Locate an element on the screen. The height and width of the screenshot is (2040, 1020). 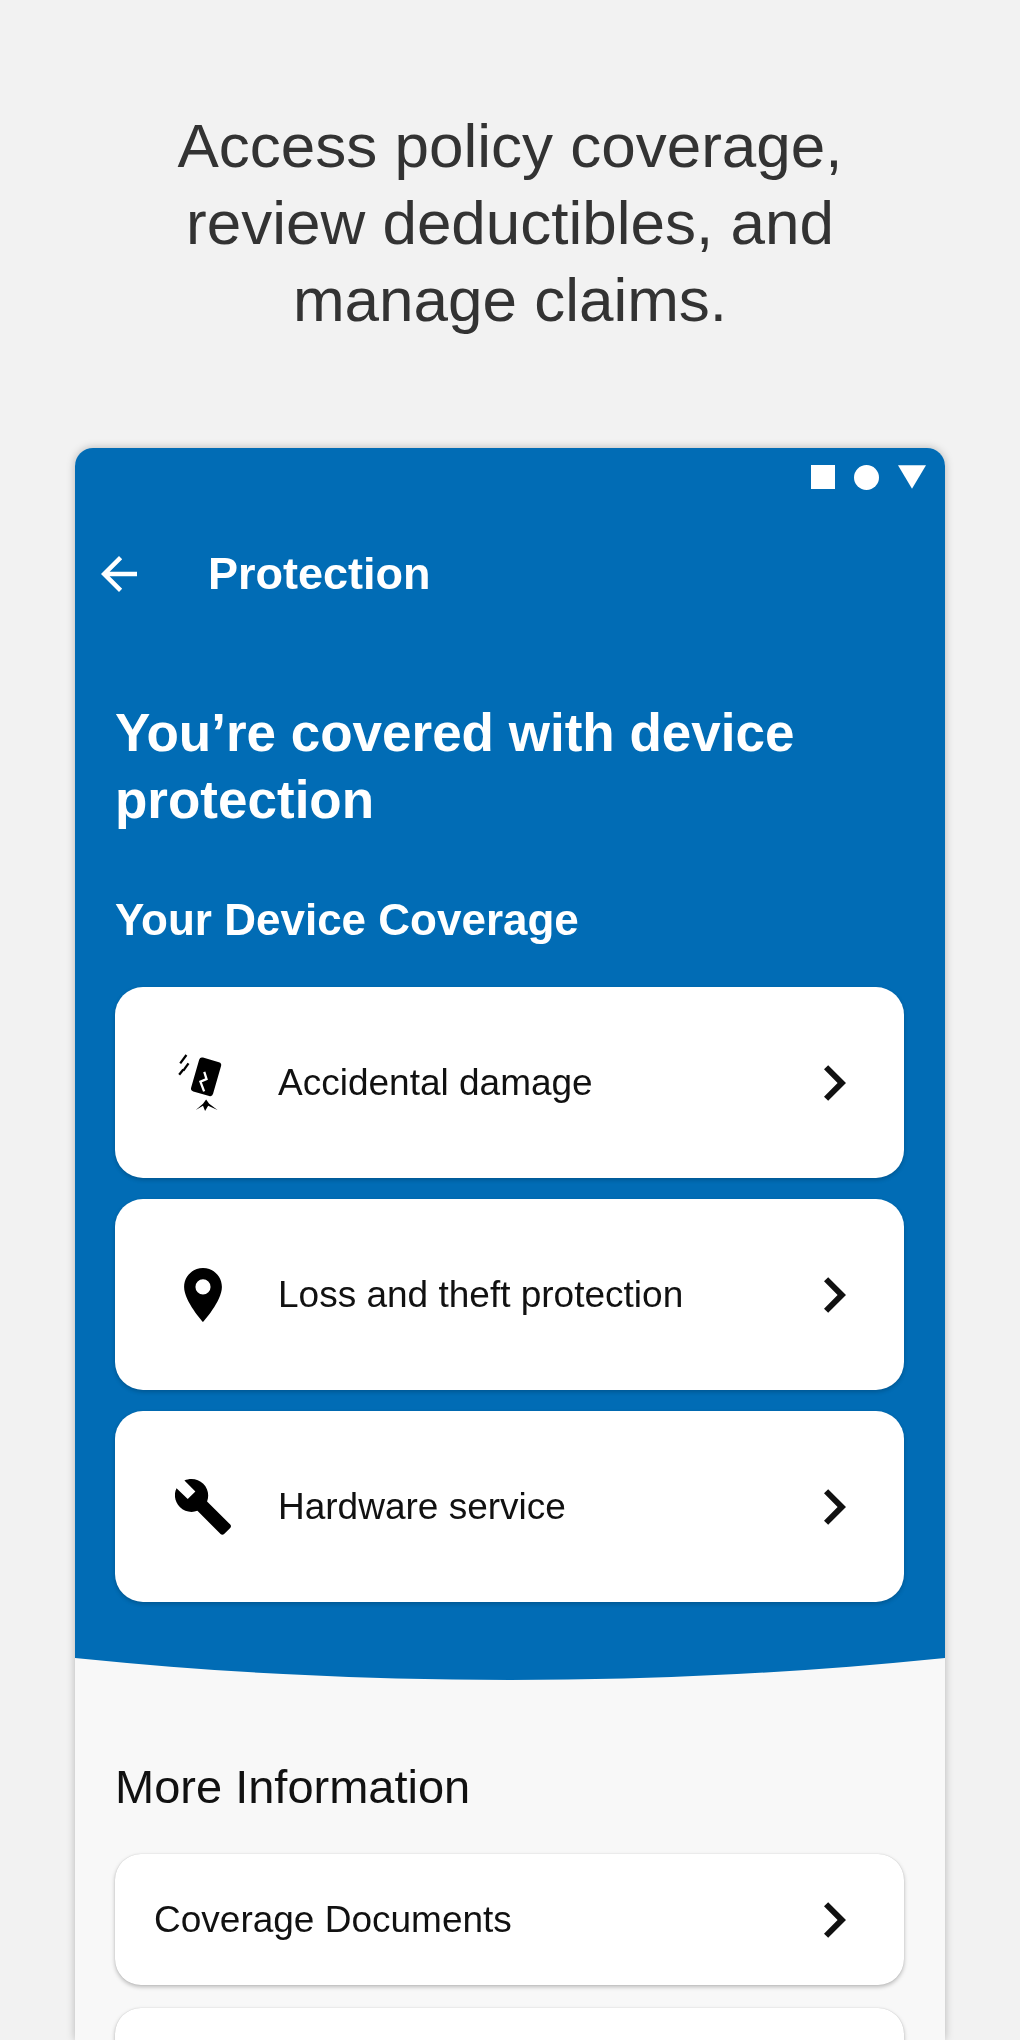
location-pin-icon is located at coordinates (203, 1294).